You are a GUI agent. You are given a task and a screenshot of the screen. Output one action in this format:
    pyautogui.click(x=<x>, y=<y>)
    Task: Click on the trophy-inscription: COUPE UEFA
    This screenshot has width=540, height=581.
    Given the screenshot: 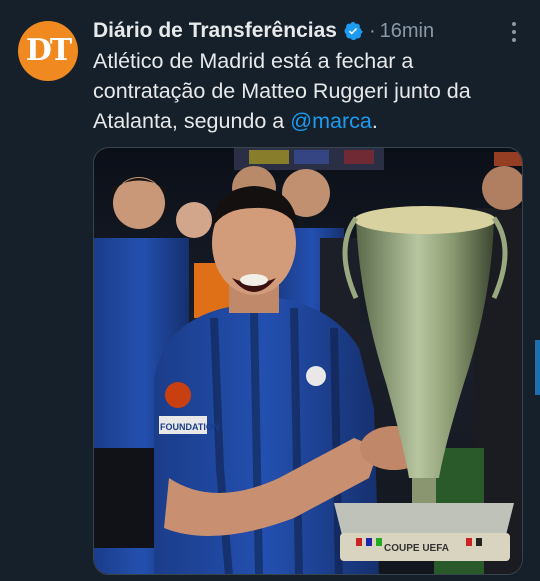 What is the action you would take?
    pyautogui.click(x=416, y=548)
    